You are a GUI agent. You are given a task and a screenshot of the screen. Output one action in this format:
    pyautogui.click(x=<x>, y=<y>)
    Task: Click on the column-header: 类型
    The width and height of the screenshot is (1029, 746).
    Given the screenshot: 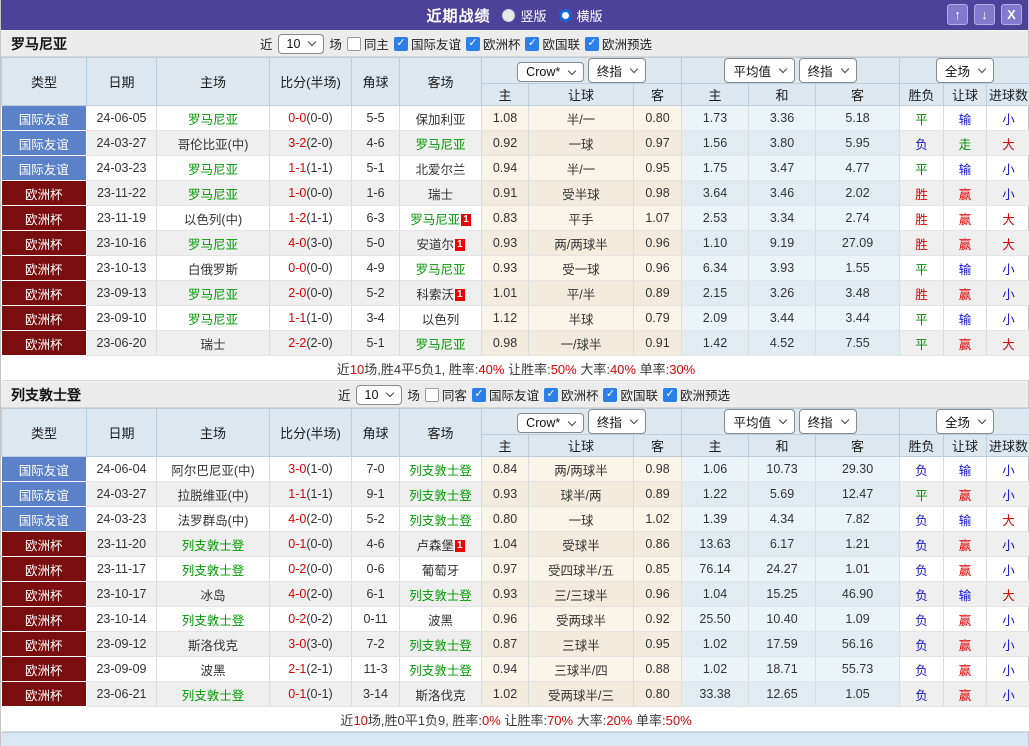 What is the action you would take?
    pyautogui.click(x=44, y=432)
    